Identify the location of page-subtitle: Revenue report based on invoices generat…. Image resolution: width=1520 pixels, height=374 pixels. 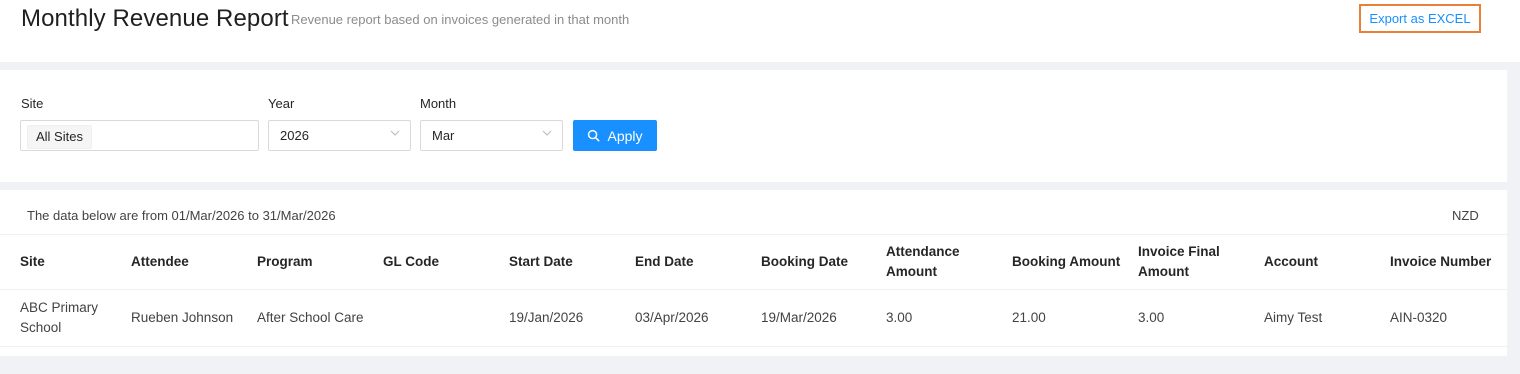
(460, 19).